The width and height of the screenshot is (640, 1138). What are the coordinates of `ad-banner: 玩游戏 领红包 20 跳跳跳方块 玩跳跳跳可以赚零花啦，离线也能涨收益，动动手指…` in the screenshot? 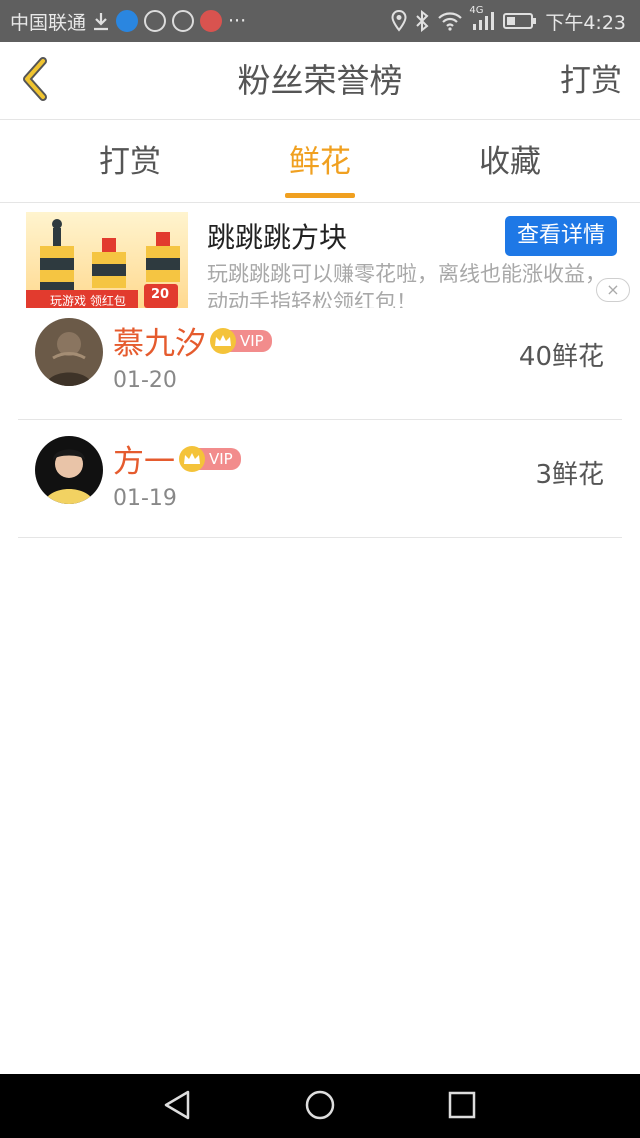 It's located at (320, 256).